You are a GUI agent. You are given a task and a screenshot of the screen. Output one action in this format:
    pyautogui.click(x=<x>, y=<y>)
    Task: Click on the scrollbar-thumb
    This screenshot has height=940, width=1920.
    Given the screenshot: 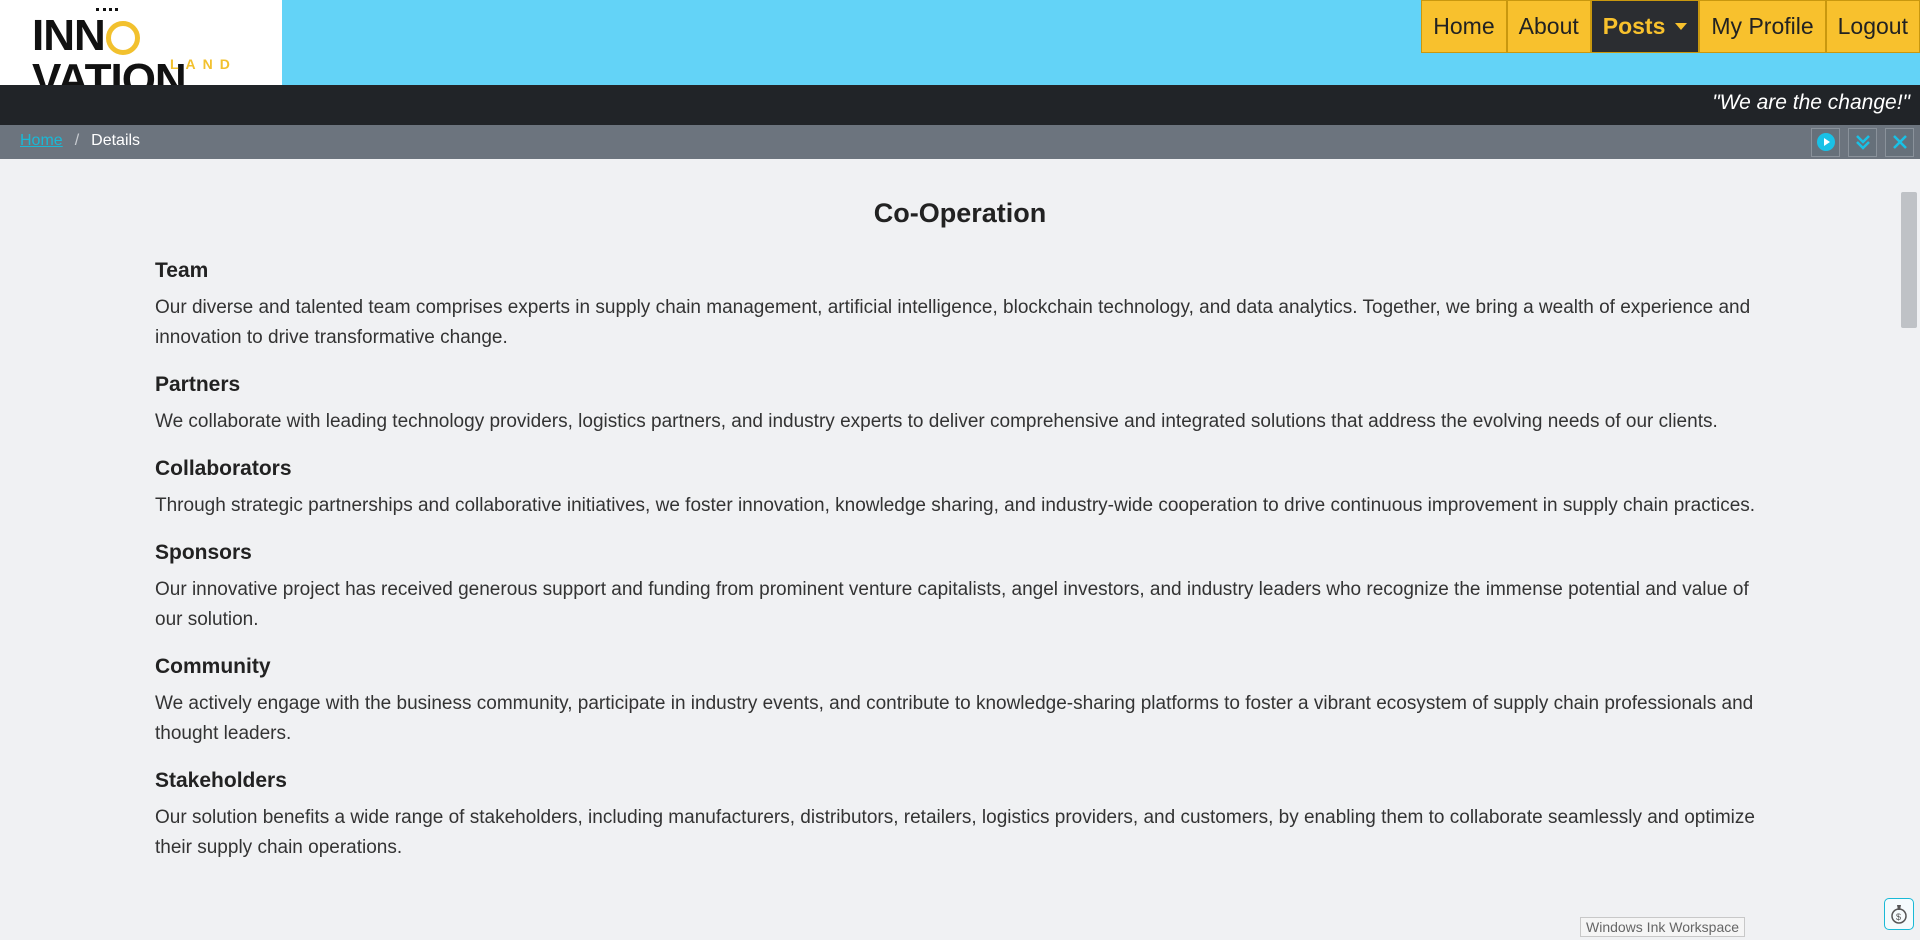 What is the action you would take?
    pyautogui.click(x=1909, y=260)
    